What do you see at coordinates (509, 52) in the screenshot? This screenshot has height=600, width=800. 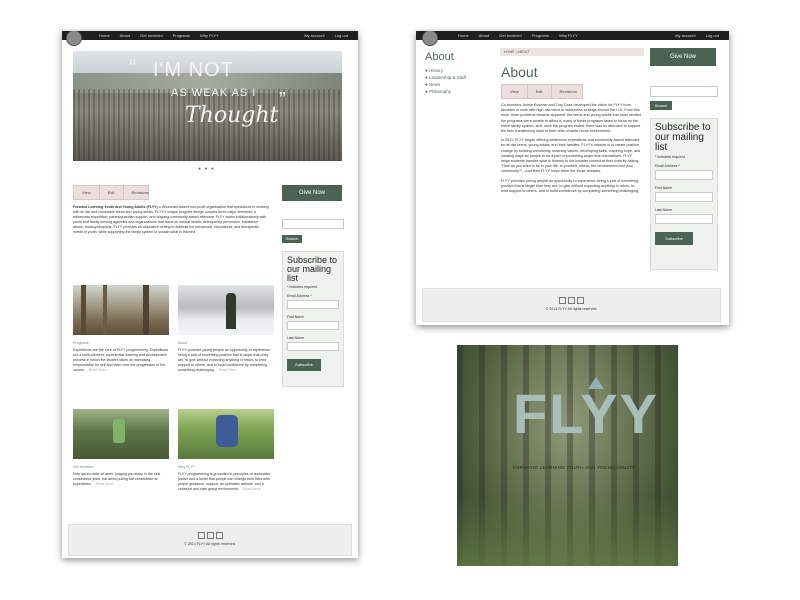 I see `breadcrumb-home: HOME` at bounding box center [509, 52].